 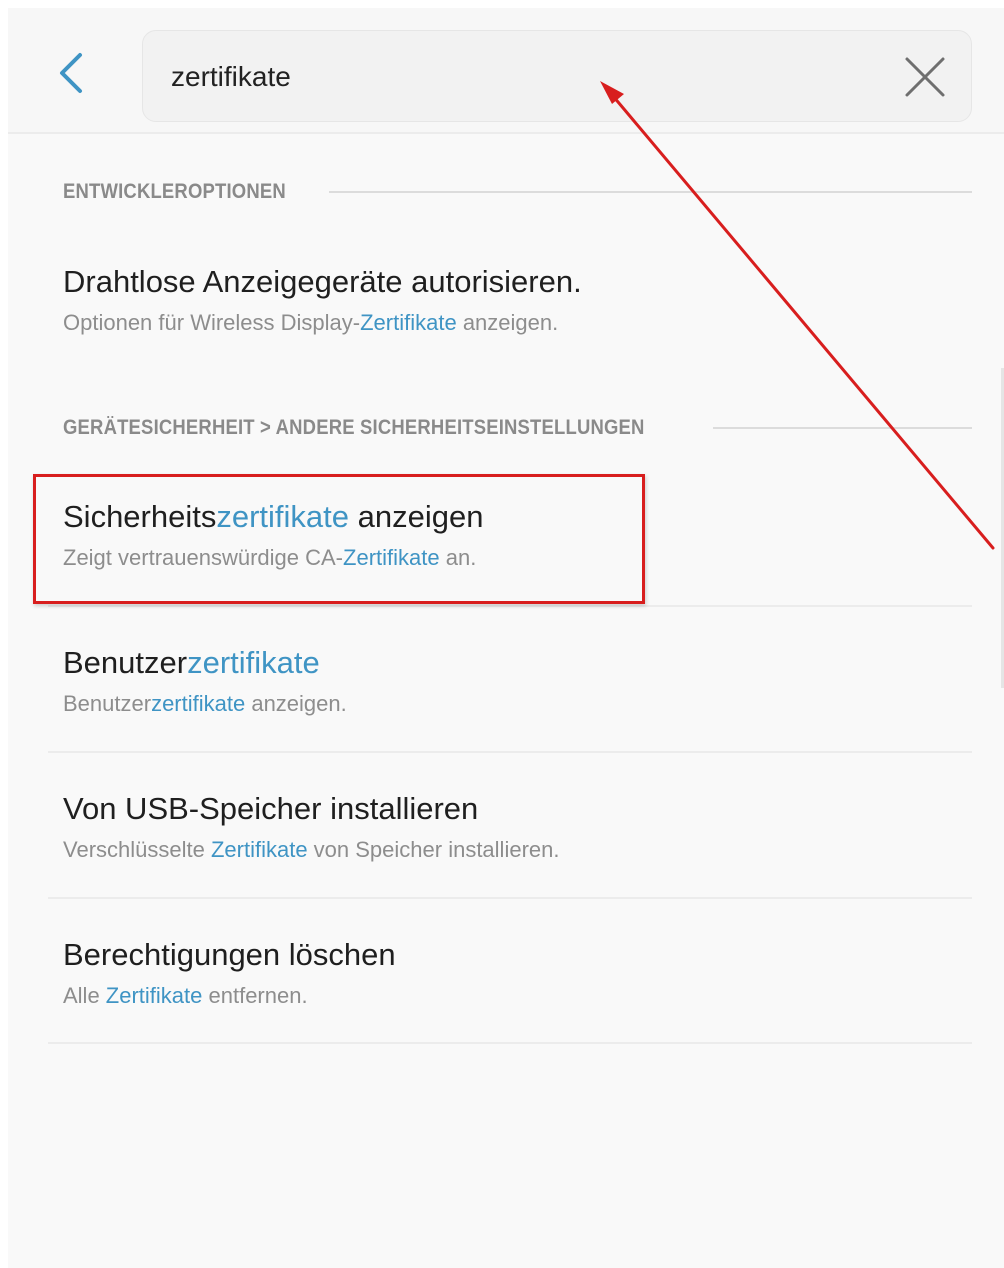 What do you see at coordinates (503, 955) in the screenshot?
I see `result-title: Berechtigungen löschen` at bounding box center [503, 955].